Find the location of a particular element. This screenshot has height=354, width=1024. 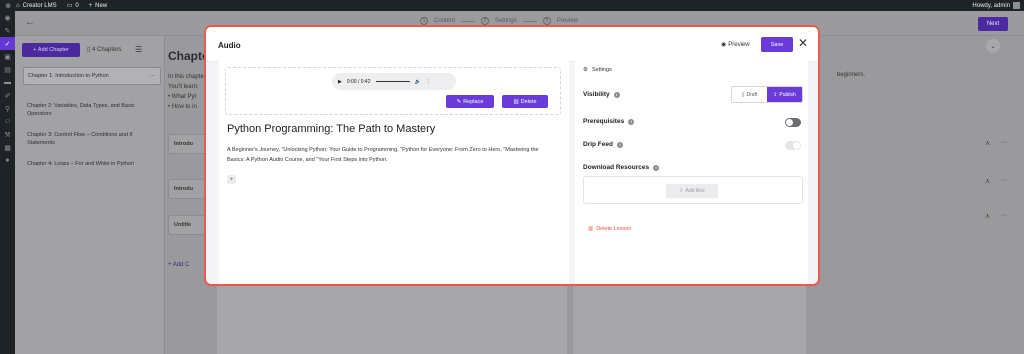

plus-icon: + is located at coordinates (90, 5).